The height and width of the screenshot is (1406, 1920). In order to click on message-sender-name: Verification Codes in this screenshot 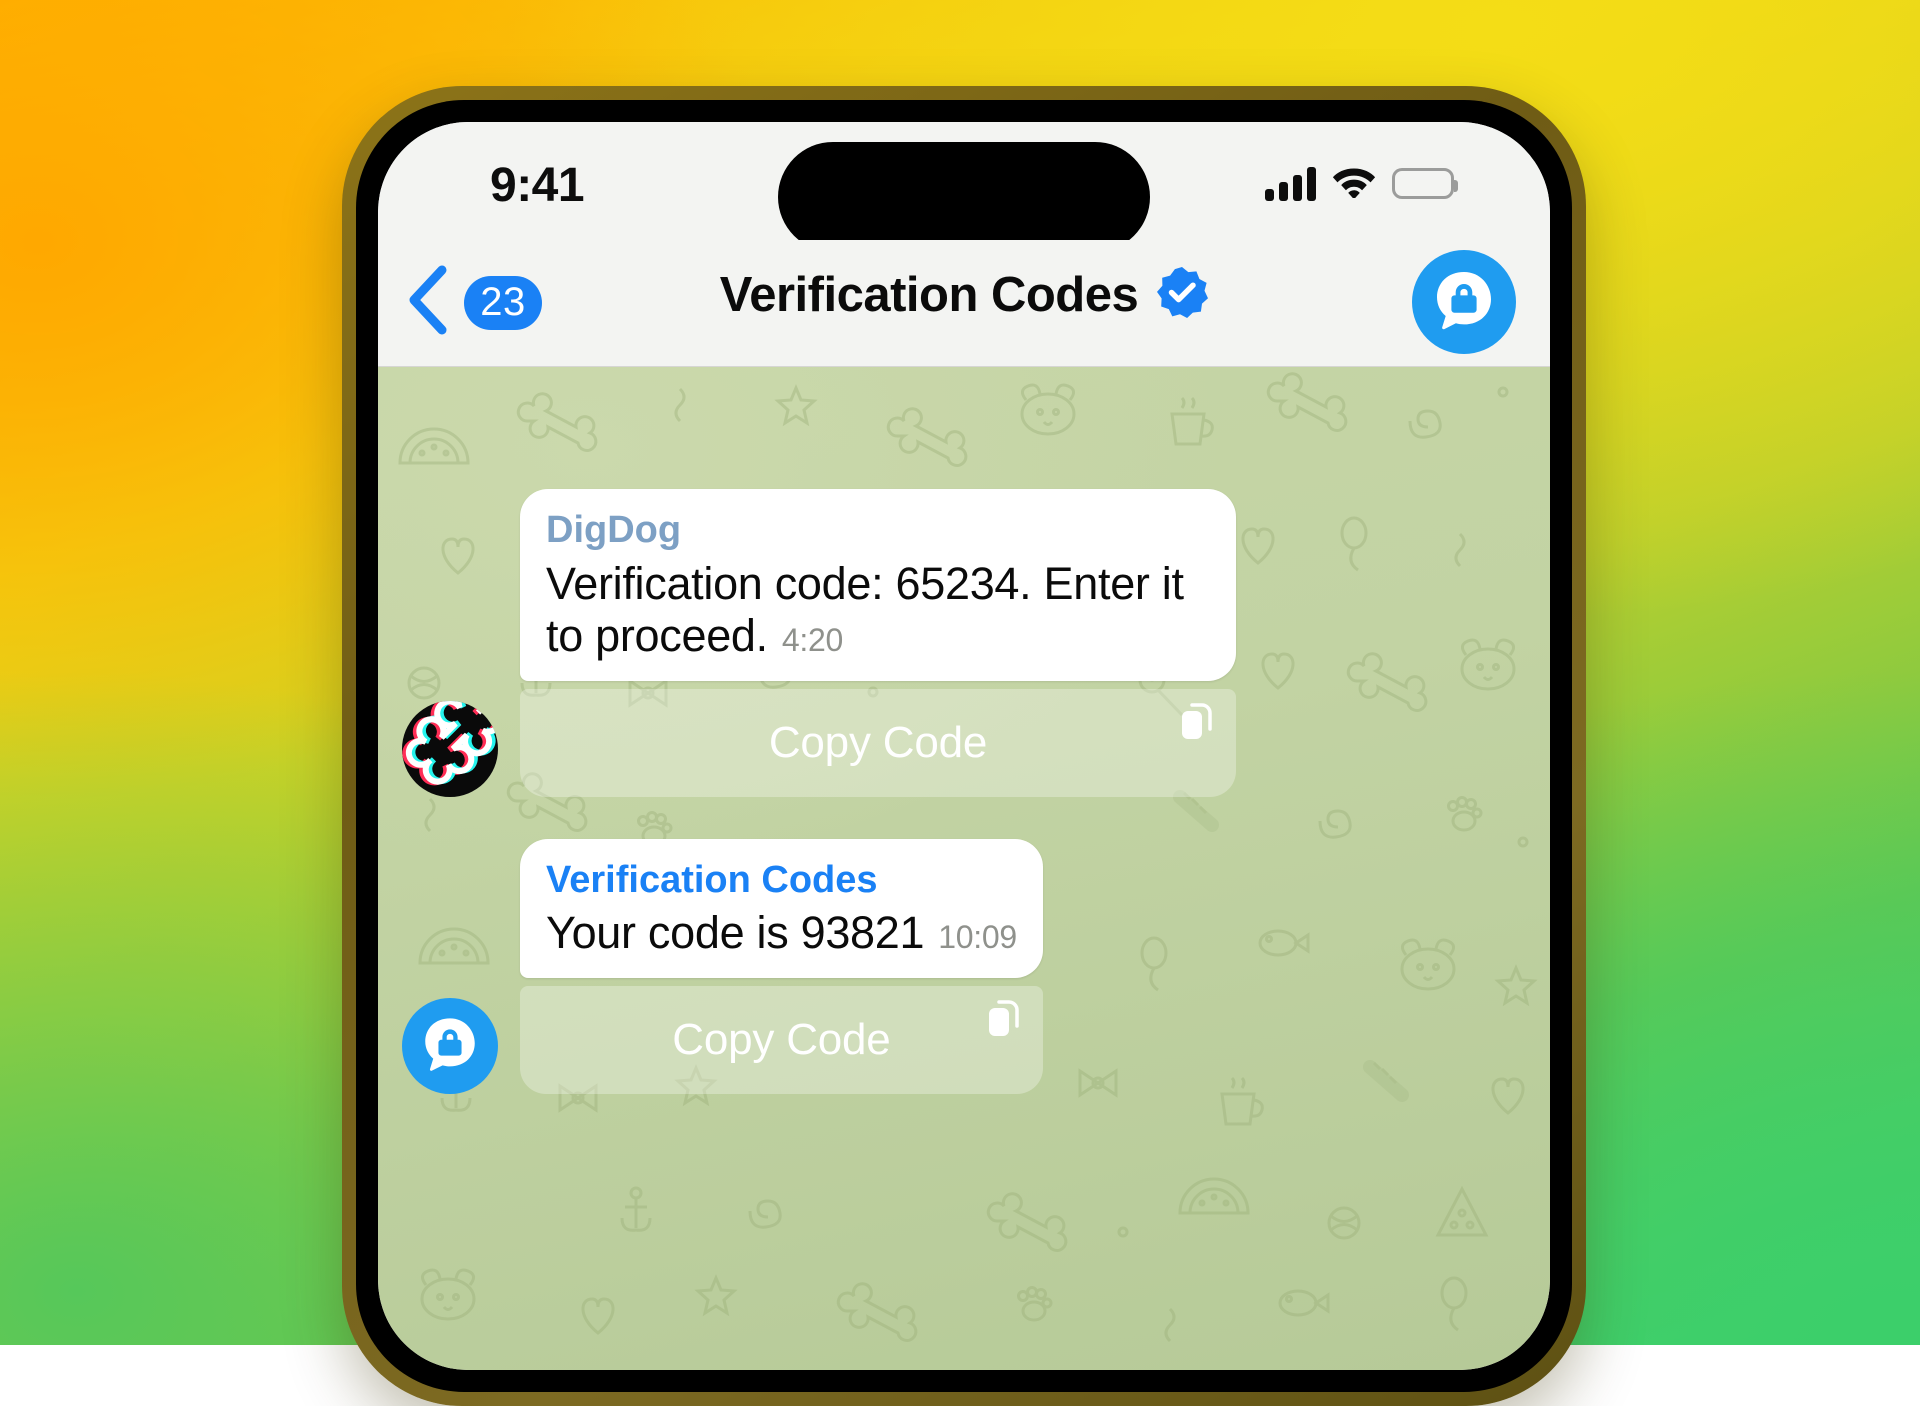, I will do `click(712, 879)`.